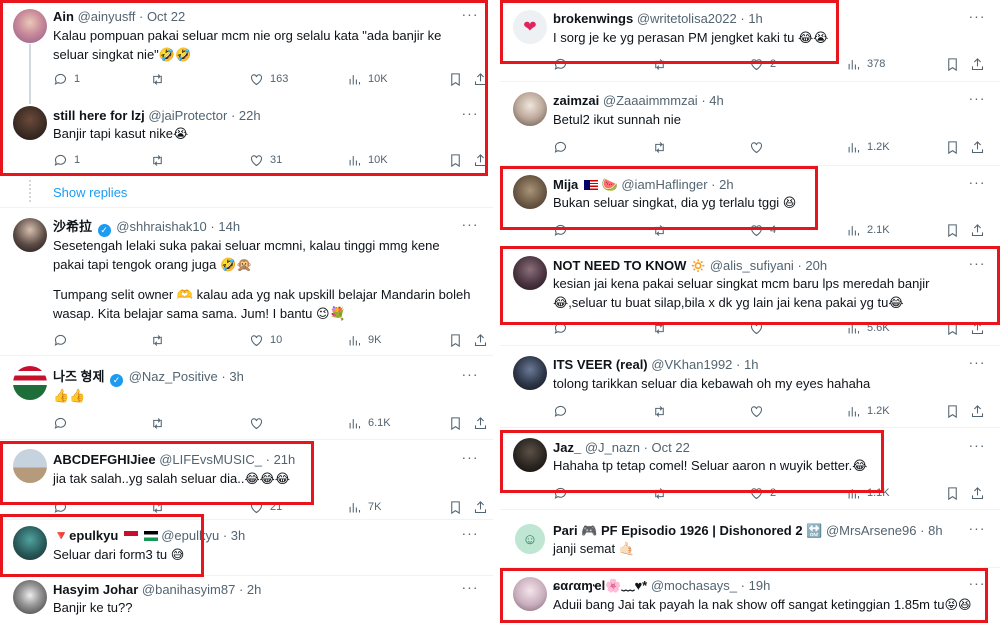 The height and width of the screenshot is (623, 1000). What do you see at coordinates (694, 585) in the screenshot?
I see `user-handle: @mochasays_` at bounding box center [694, 585].